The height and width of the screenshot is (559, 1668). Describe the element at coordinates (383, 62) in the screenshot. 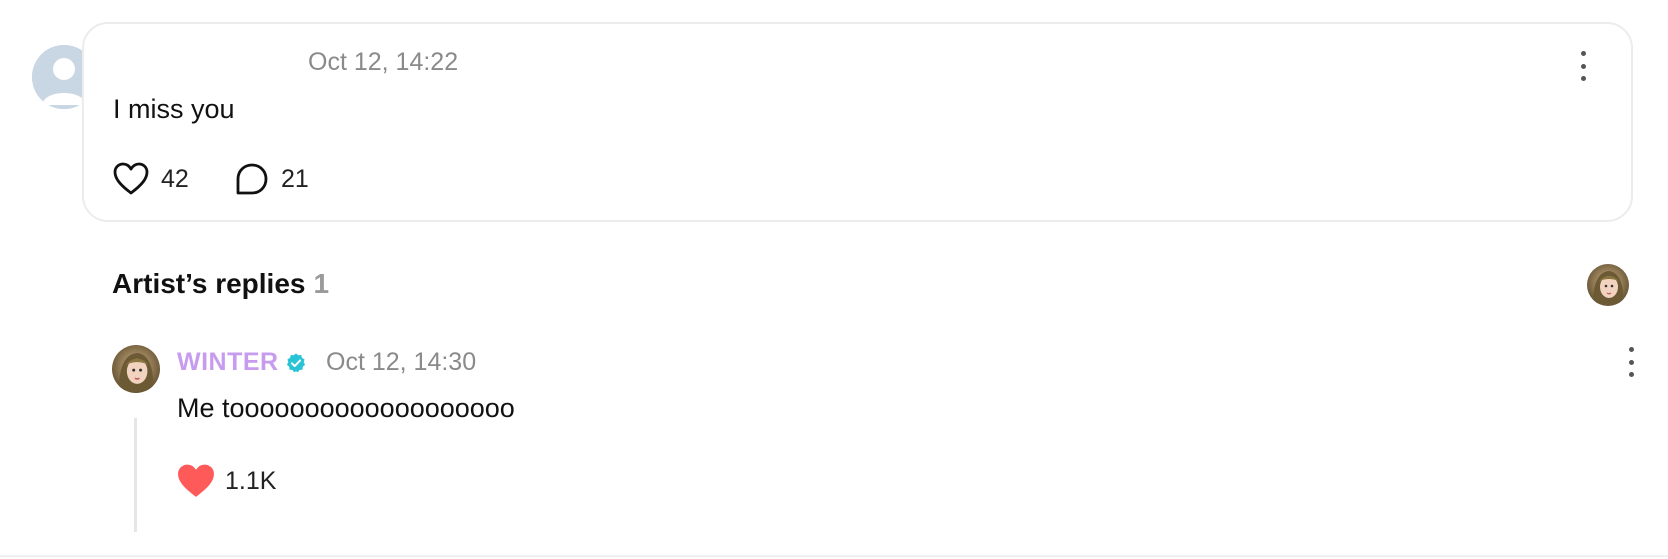

I see `post-timestamp: Oct 12, 14:22` at that location.